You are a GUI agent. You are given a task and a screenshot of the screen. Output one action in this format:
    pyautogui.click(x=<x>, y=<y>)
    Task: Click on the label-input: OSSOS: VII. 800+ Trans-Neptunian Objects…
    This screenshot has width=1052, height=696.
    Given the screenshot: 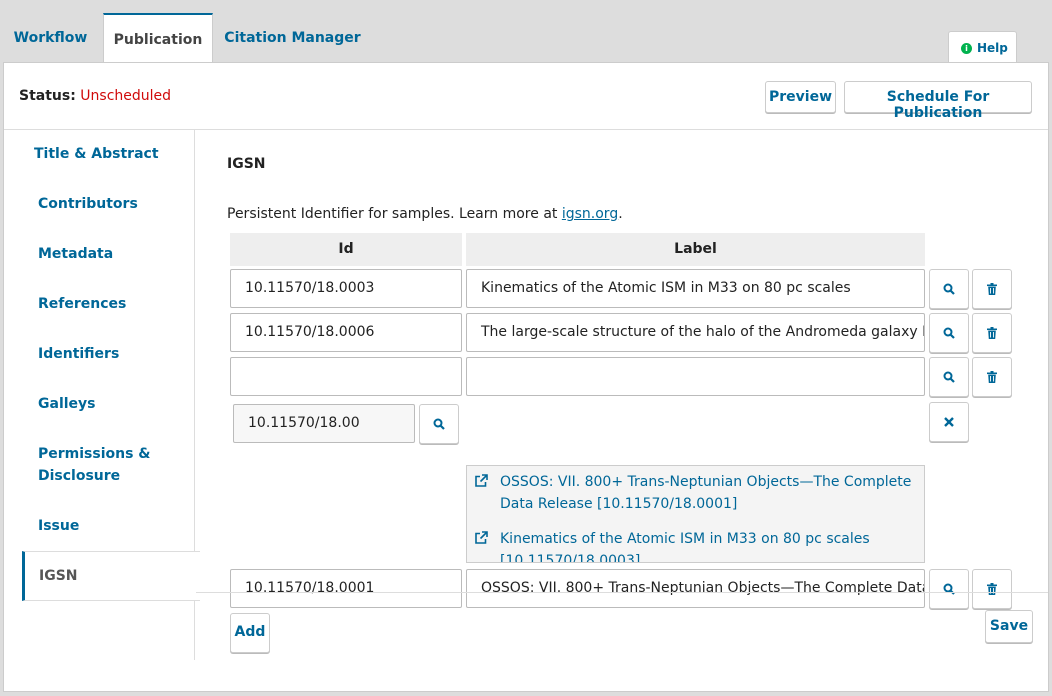 What is the action you would take?
    pyautogui.click(x=695, y=588)
    